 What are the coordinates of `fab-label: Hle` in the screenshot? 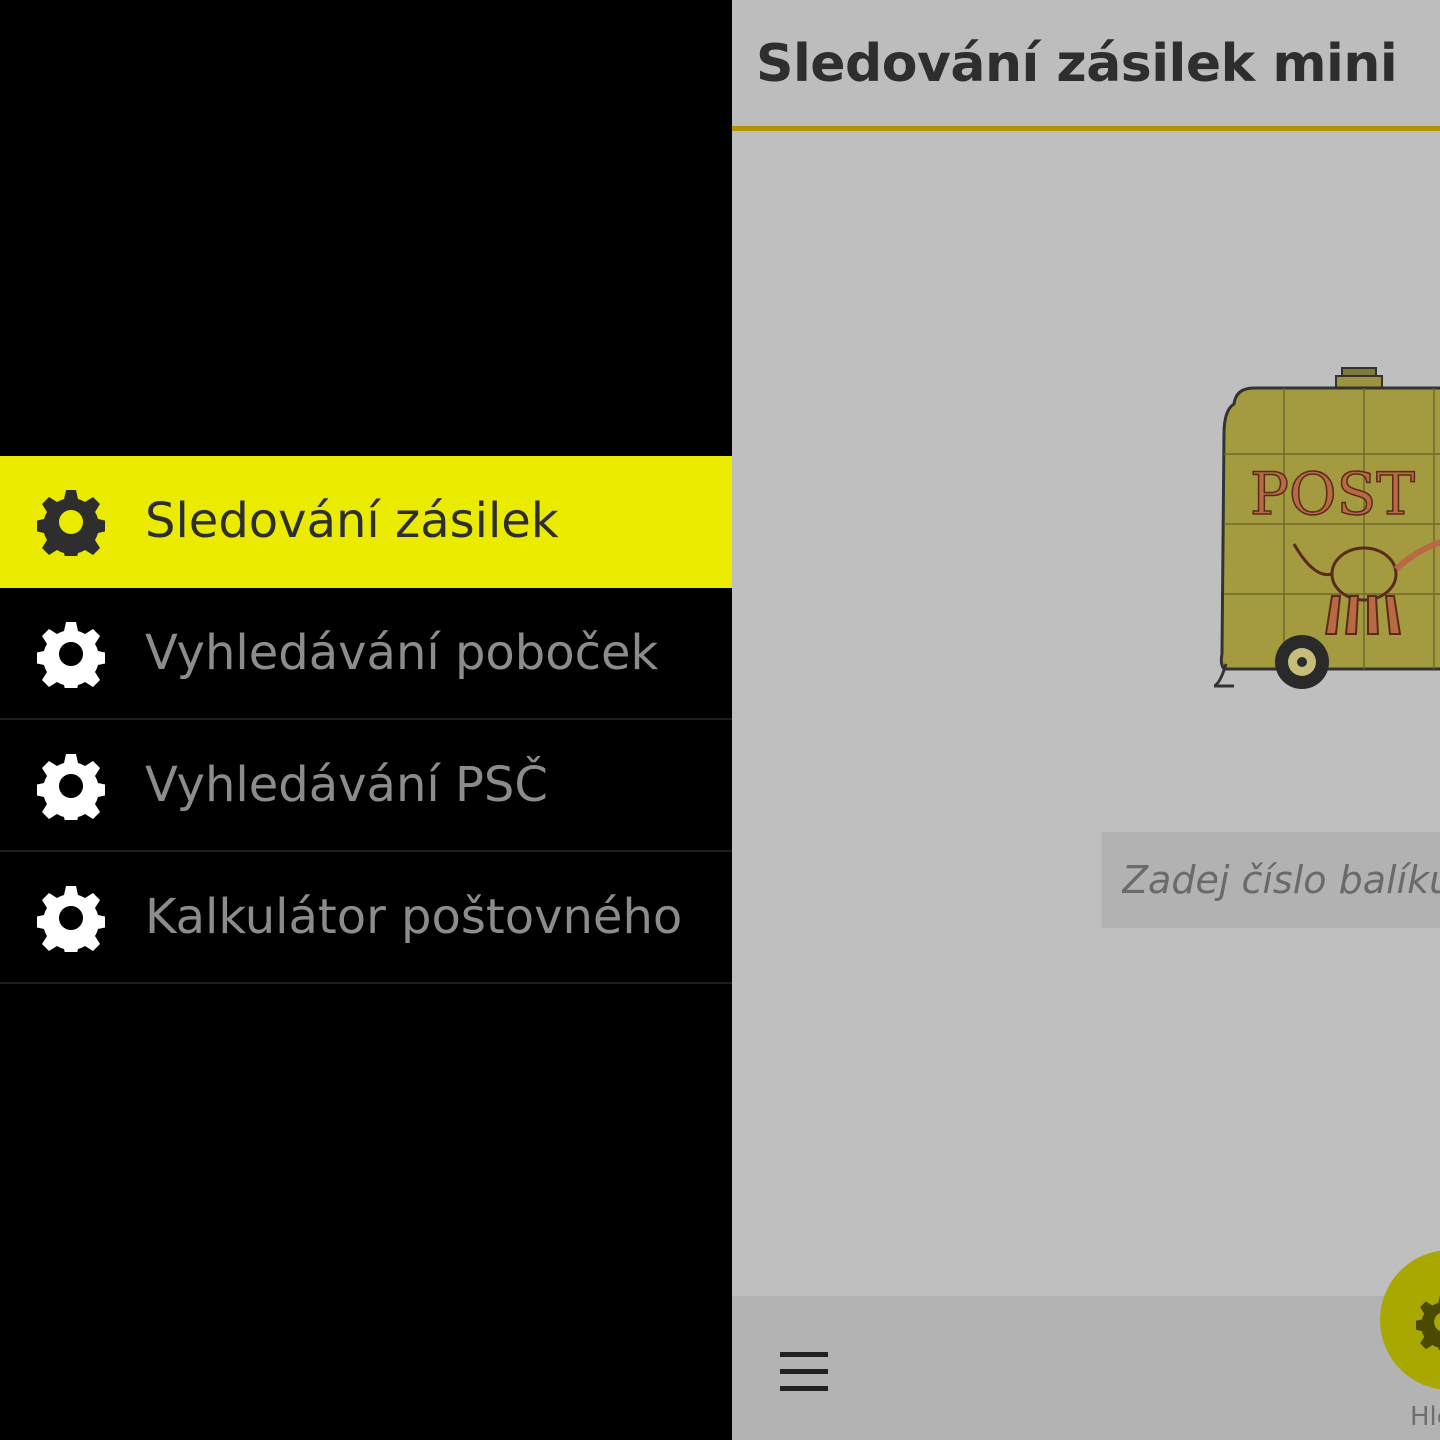 It's located at (1425, 1417).